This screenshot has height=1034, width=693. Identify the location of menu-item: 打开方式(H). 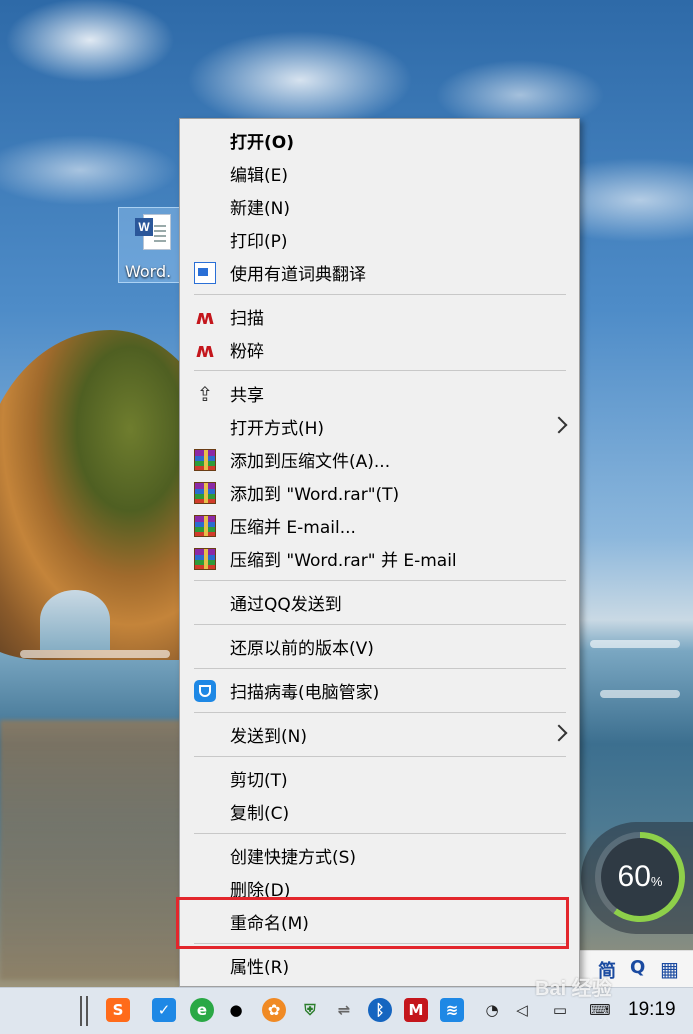
(379, 426).